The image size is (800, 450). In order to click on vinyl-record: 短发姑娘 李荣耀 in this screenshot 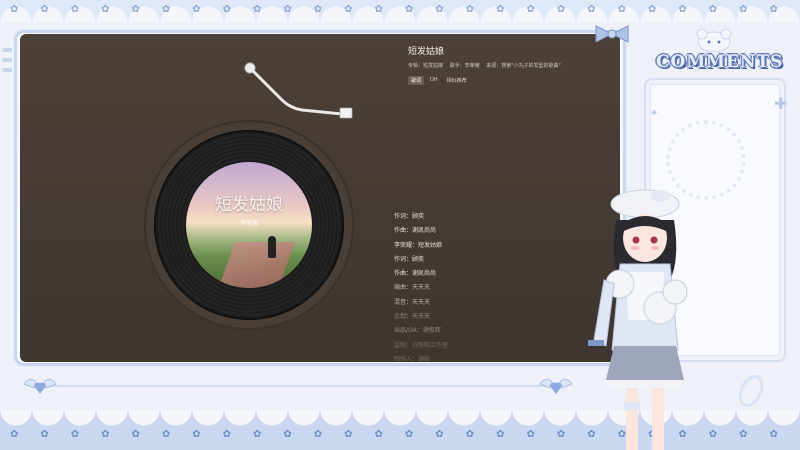, I will do `click(249, 225)`.